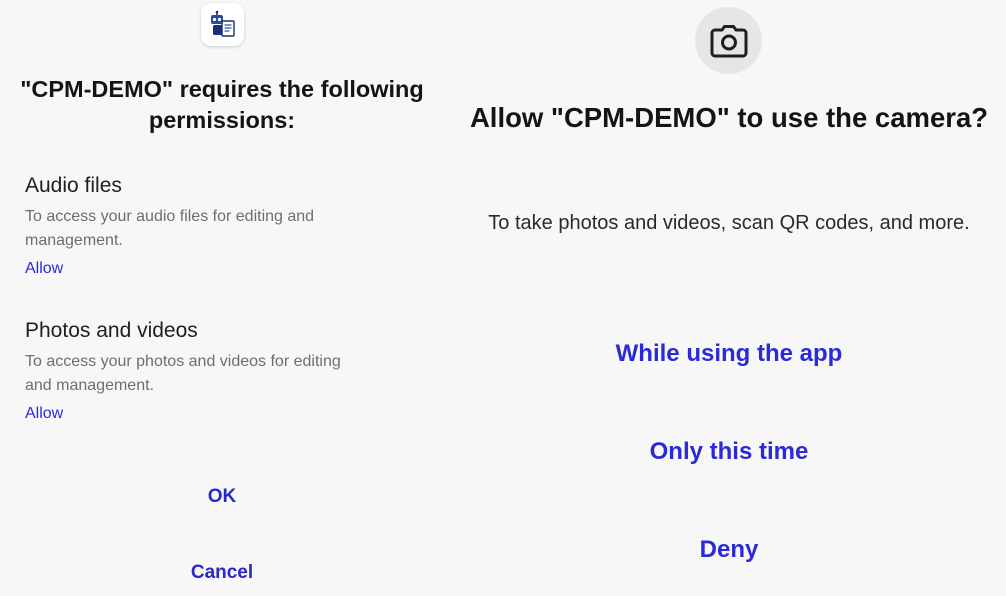  Describe the element at coordinates (729, 550) in the screenshot. I see `deny-button: Deny` at that location.